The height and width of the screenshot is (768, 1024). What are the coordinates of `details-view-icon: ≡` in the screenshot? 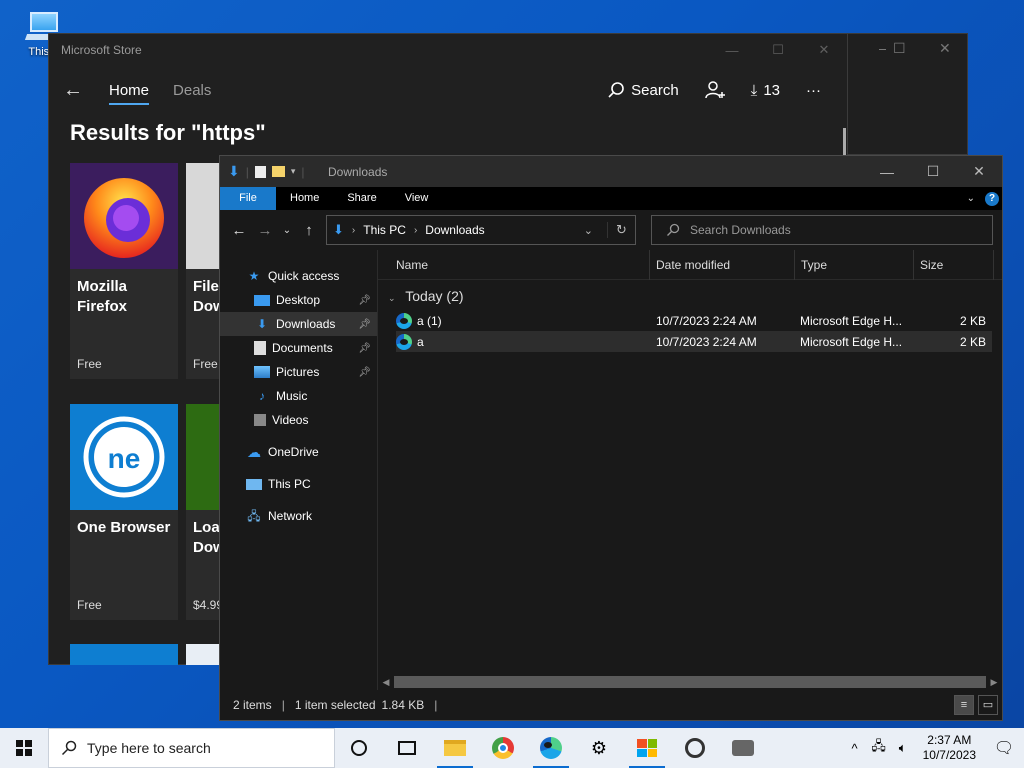 It's located at (964, 705).